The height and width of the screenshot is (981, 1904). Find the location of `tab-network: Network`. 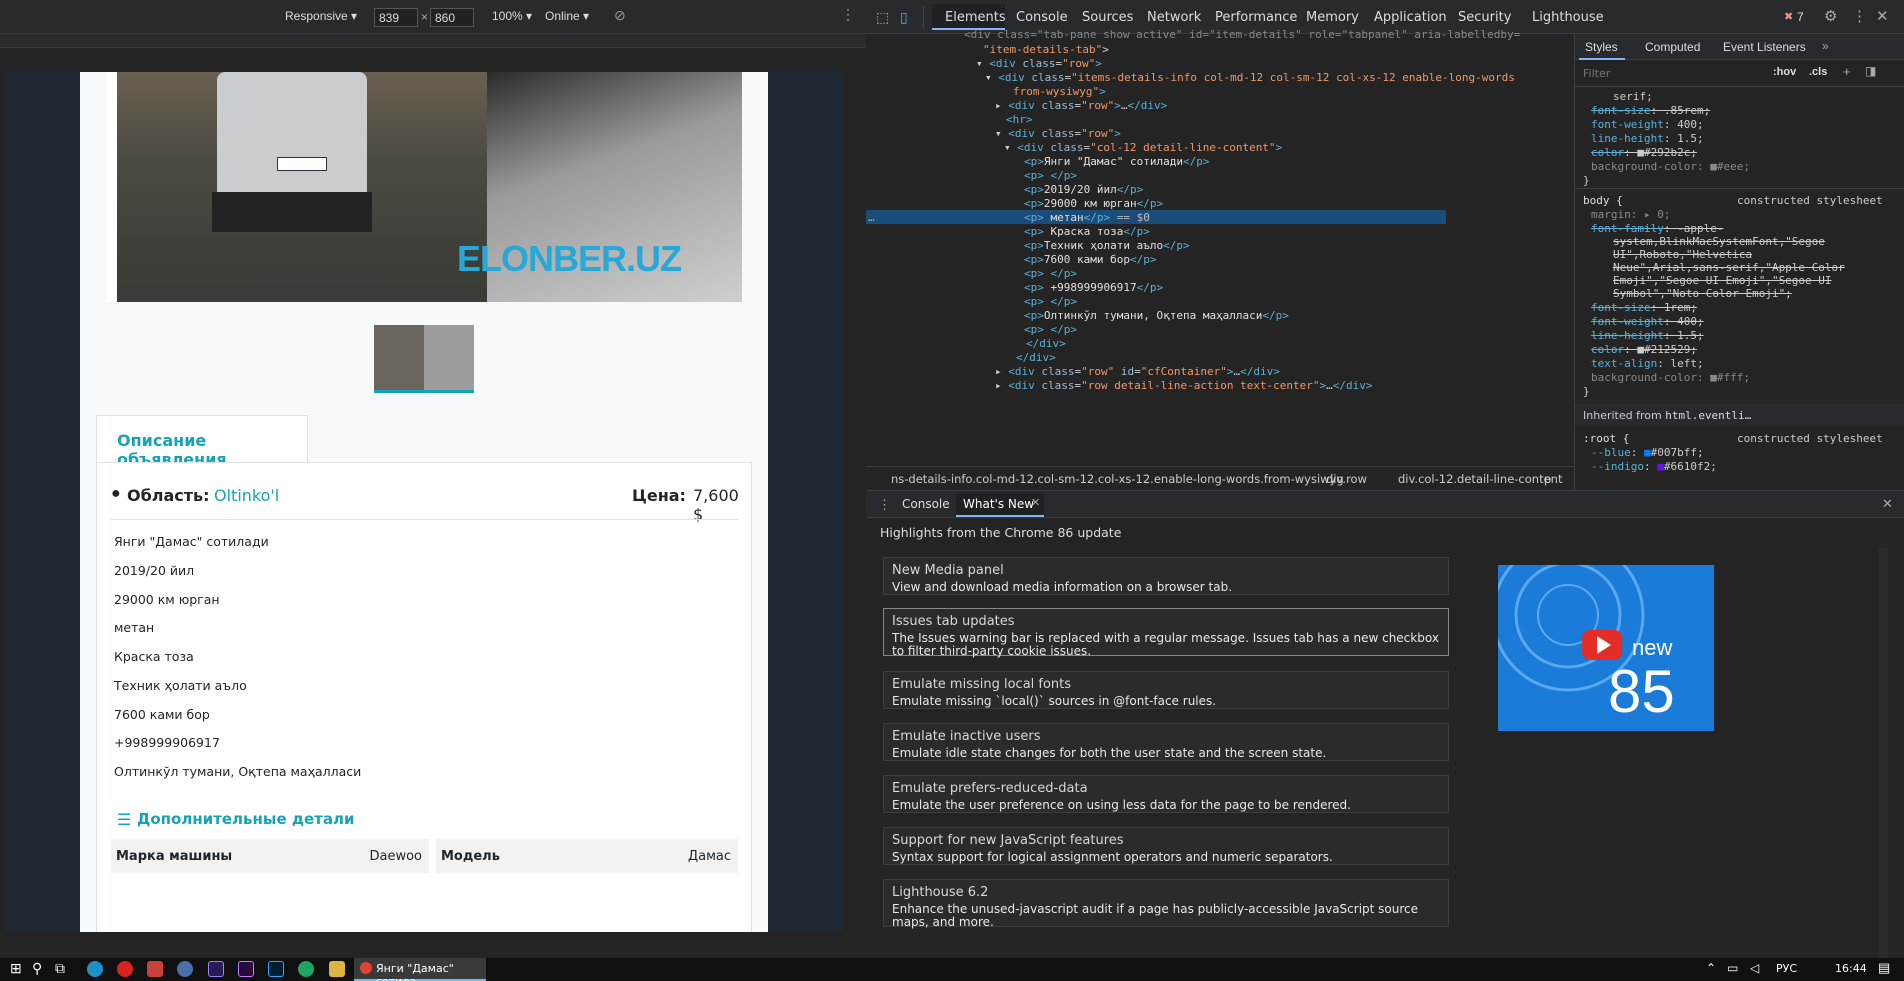

tab-network: Network is located at coordinates (1174, 17).